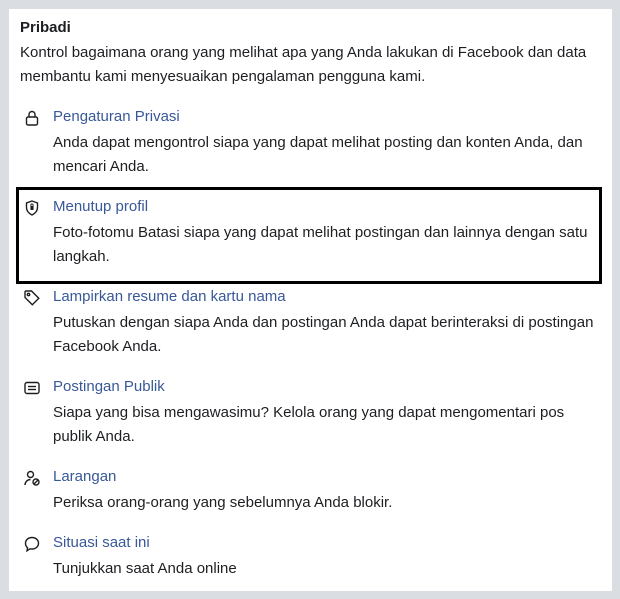 The height and width of the screenshot is (599, 620). What do you see at coordinates (116, 117) in the screenshot?
I see `setting-title: Pengaturan Privasi` at bounding box center [116, 117].